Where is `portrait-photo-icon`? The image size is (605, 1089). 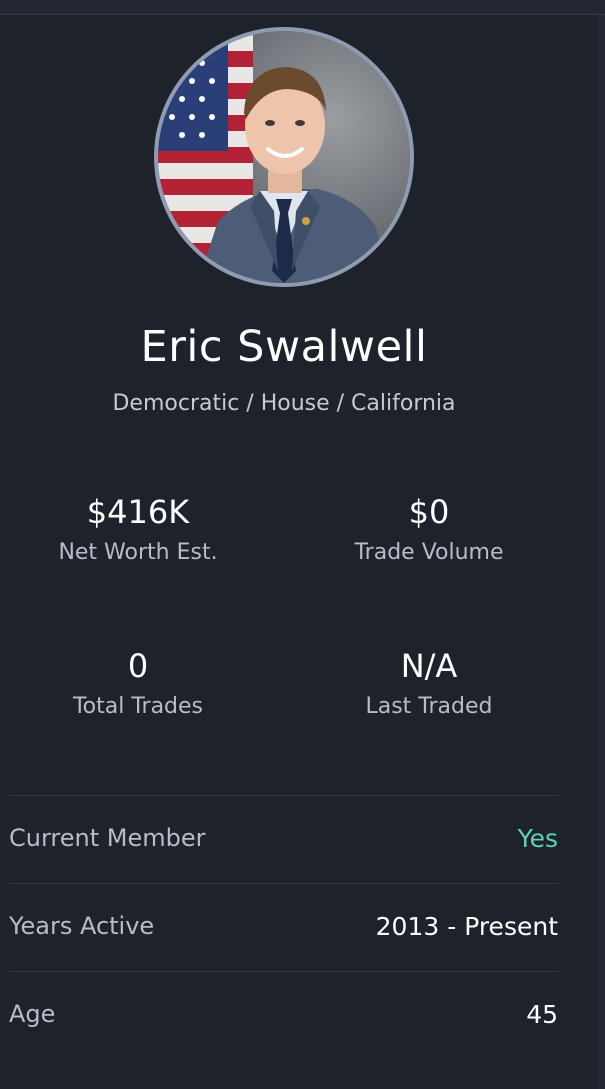
portrait-photo-icon is located at coordinates (284, 157).